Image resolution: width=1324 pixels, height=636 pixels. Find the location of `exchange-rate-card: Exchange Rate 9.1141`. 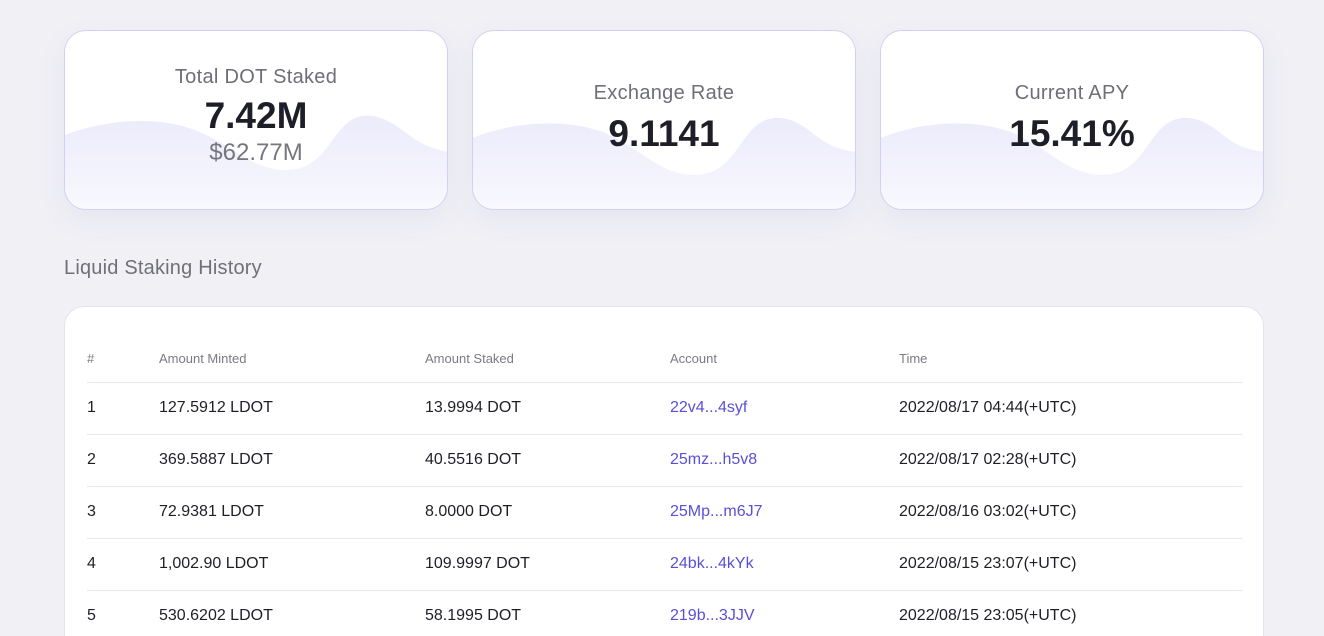

exchange-rate-card: Exchange Rate 9.1141 is located at coordinates (664, 120).